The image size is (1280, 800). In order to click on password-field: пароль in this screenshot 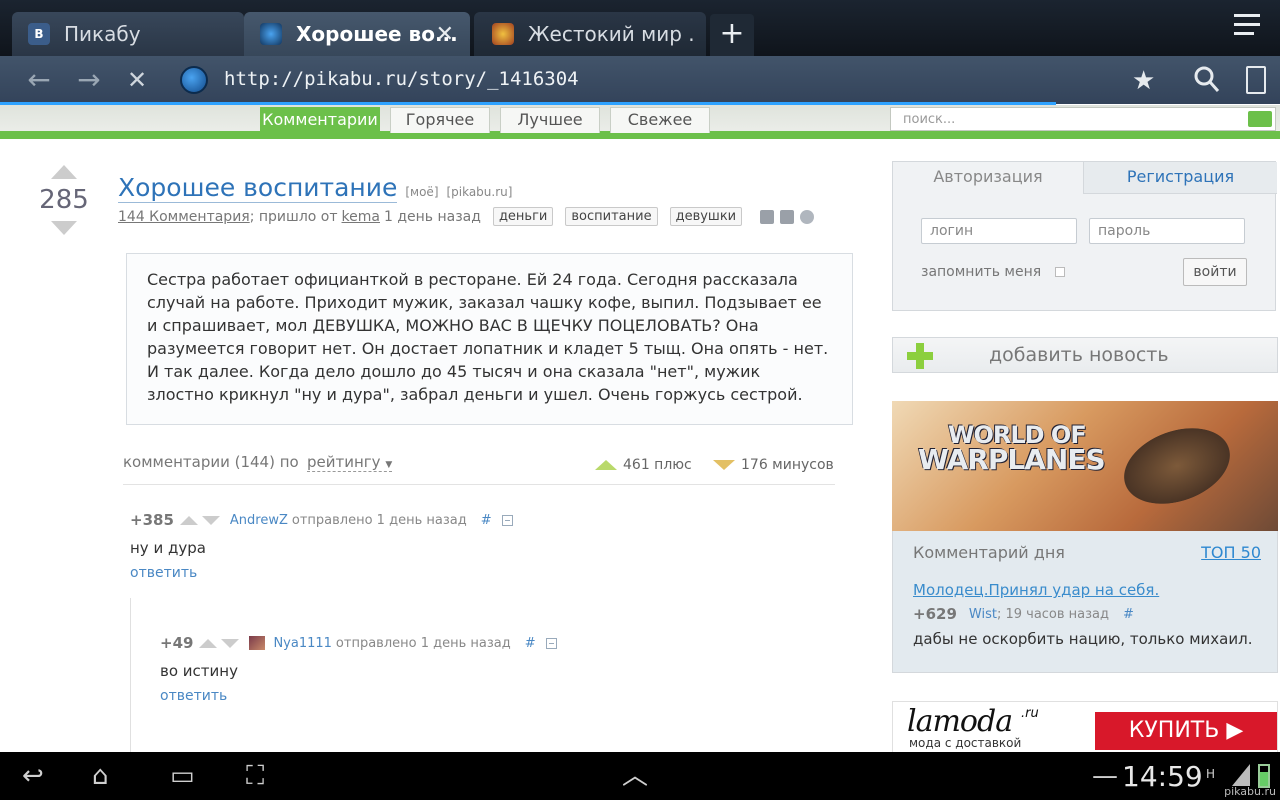, I will do `click(1167, 231)`.